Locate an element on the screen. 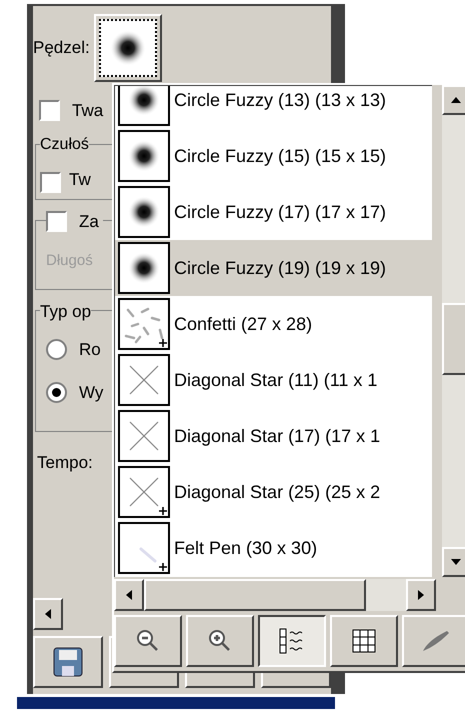 Image resolution: width=465 pixels, height=713 pixels. up-arrow-icon is located at coordinates (456, 100).